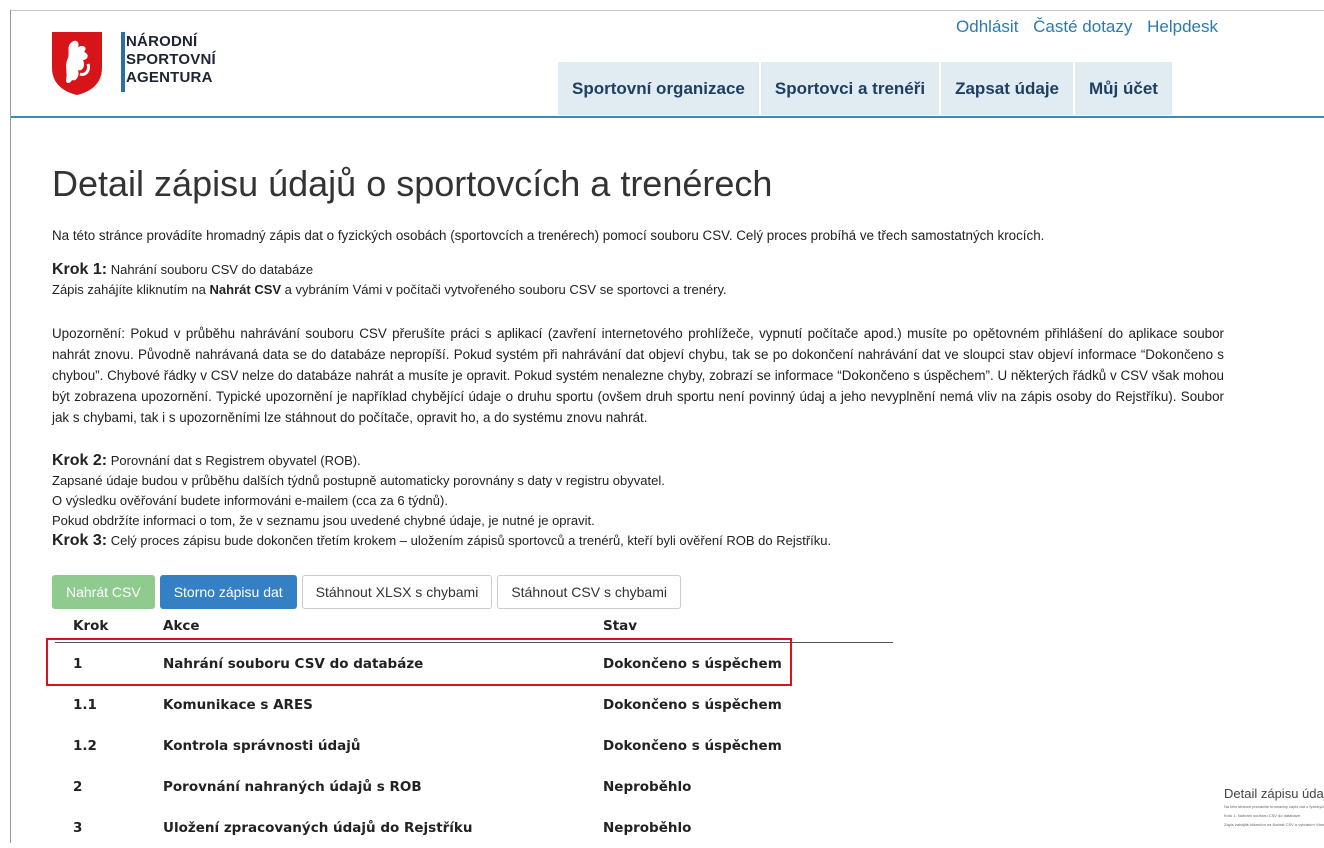 The height and width of the screenshot is (848, 1324). Describe the element at coordinates (397, 592) in the screenshot. I see `download-xlsx-errors-button: Stáhnout XLSX s chybami` at that location.